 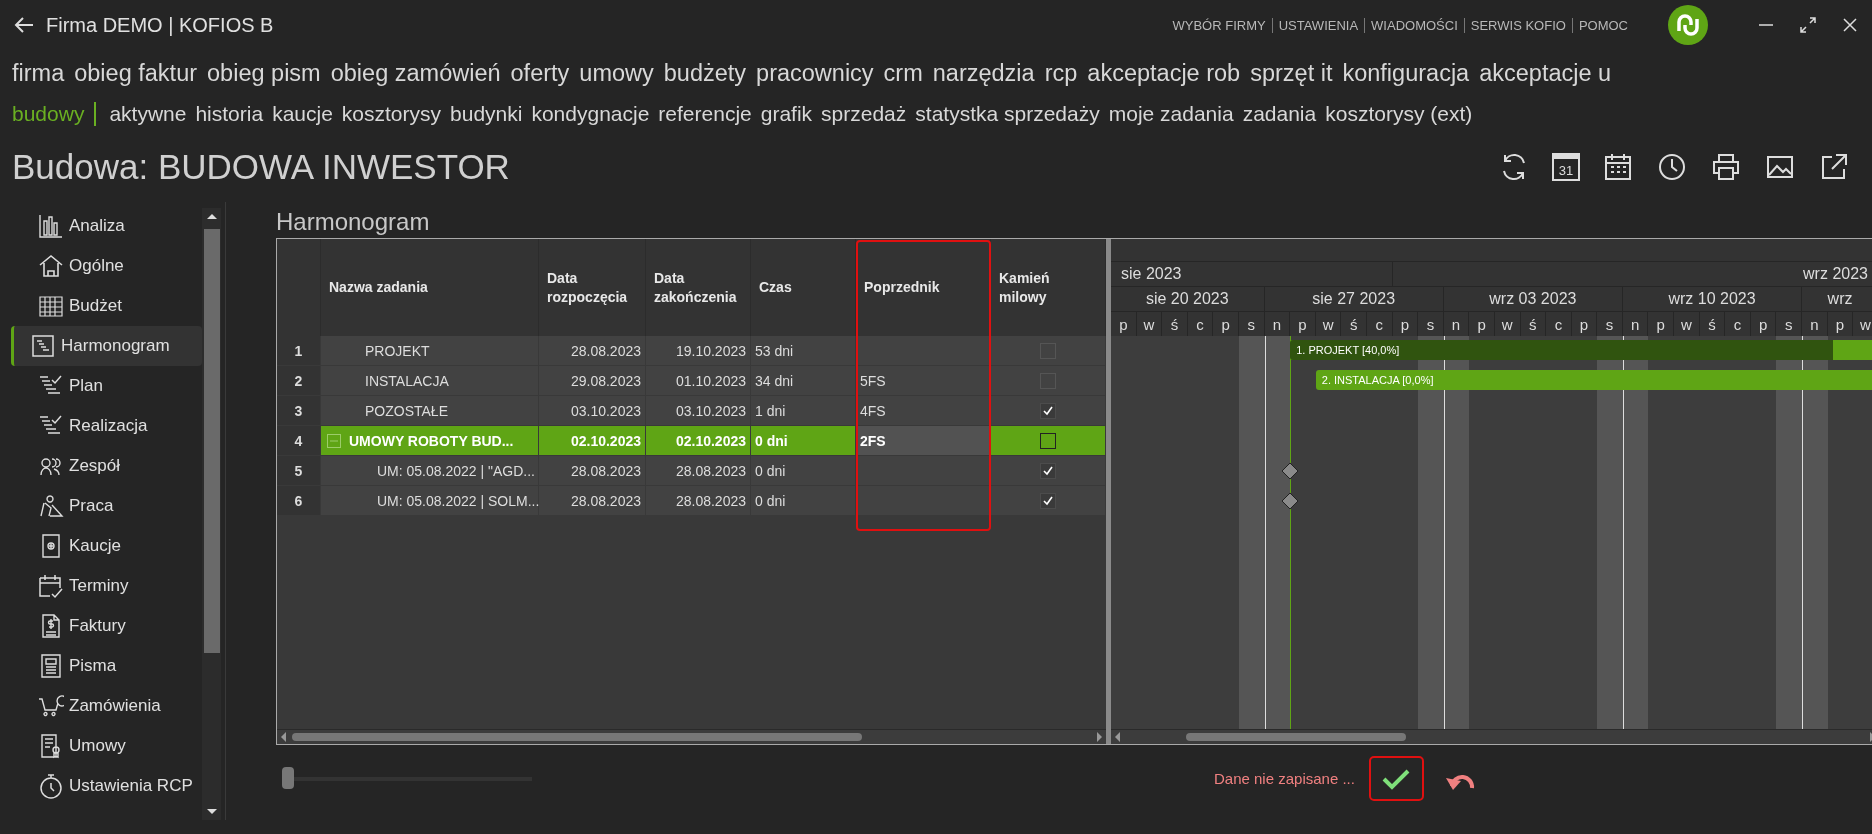 I want to click on header-link: USTAWIENIA, so click(x=1318, y=25).